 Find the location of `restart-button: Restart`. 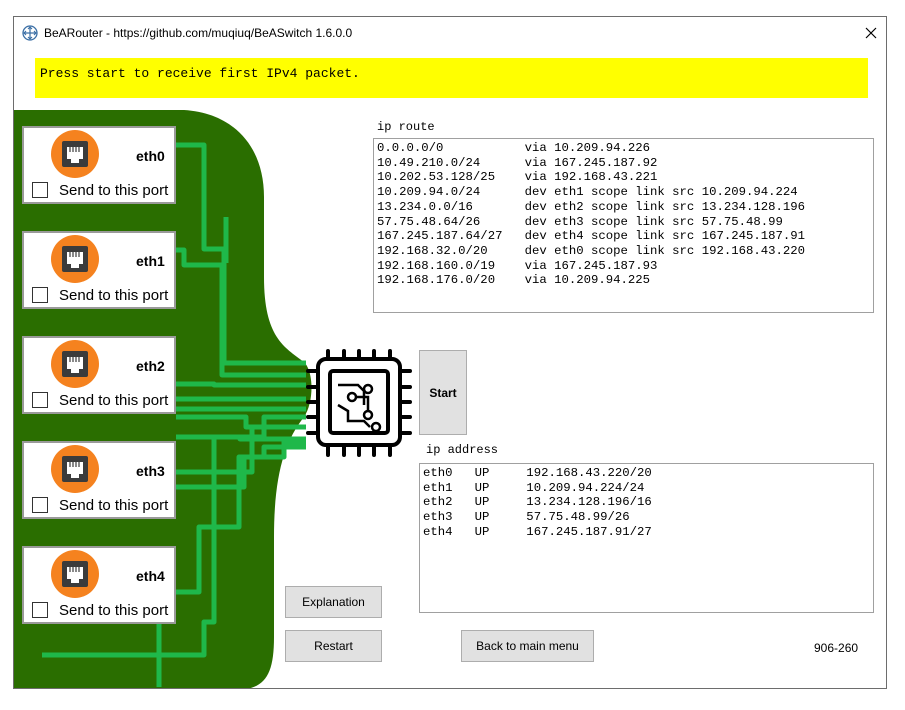

restart-button: Restart is located at coordinates (333, 646).